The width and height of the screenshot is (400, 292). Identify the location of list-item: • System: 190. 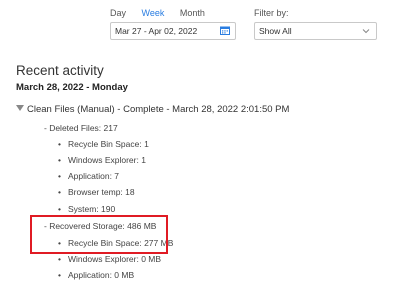
(87, 209).